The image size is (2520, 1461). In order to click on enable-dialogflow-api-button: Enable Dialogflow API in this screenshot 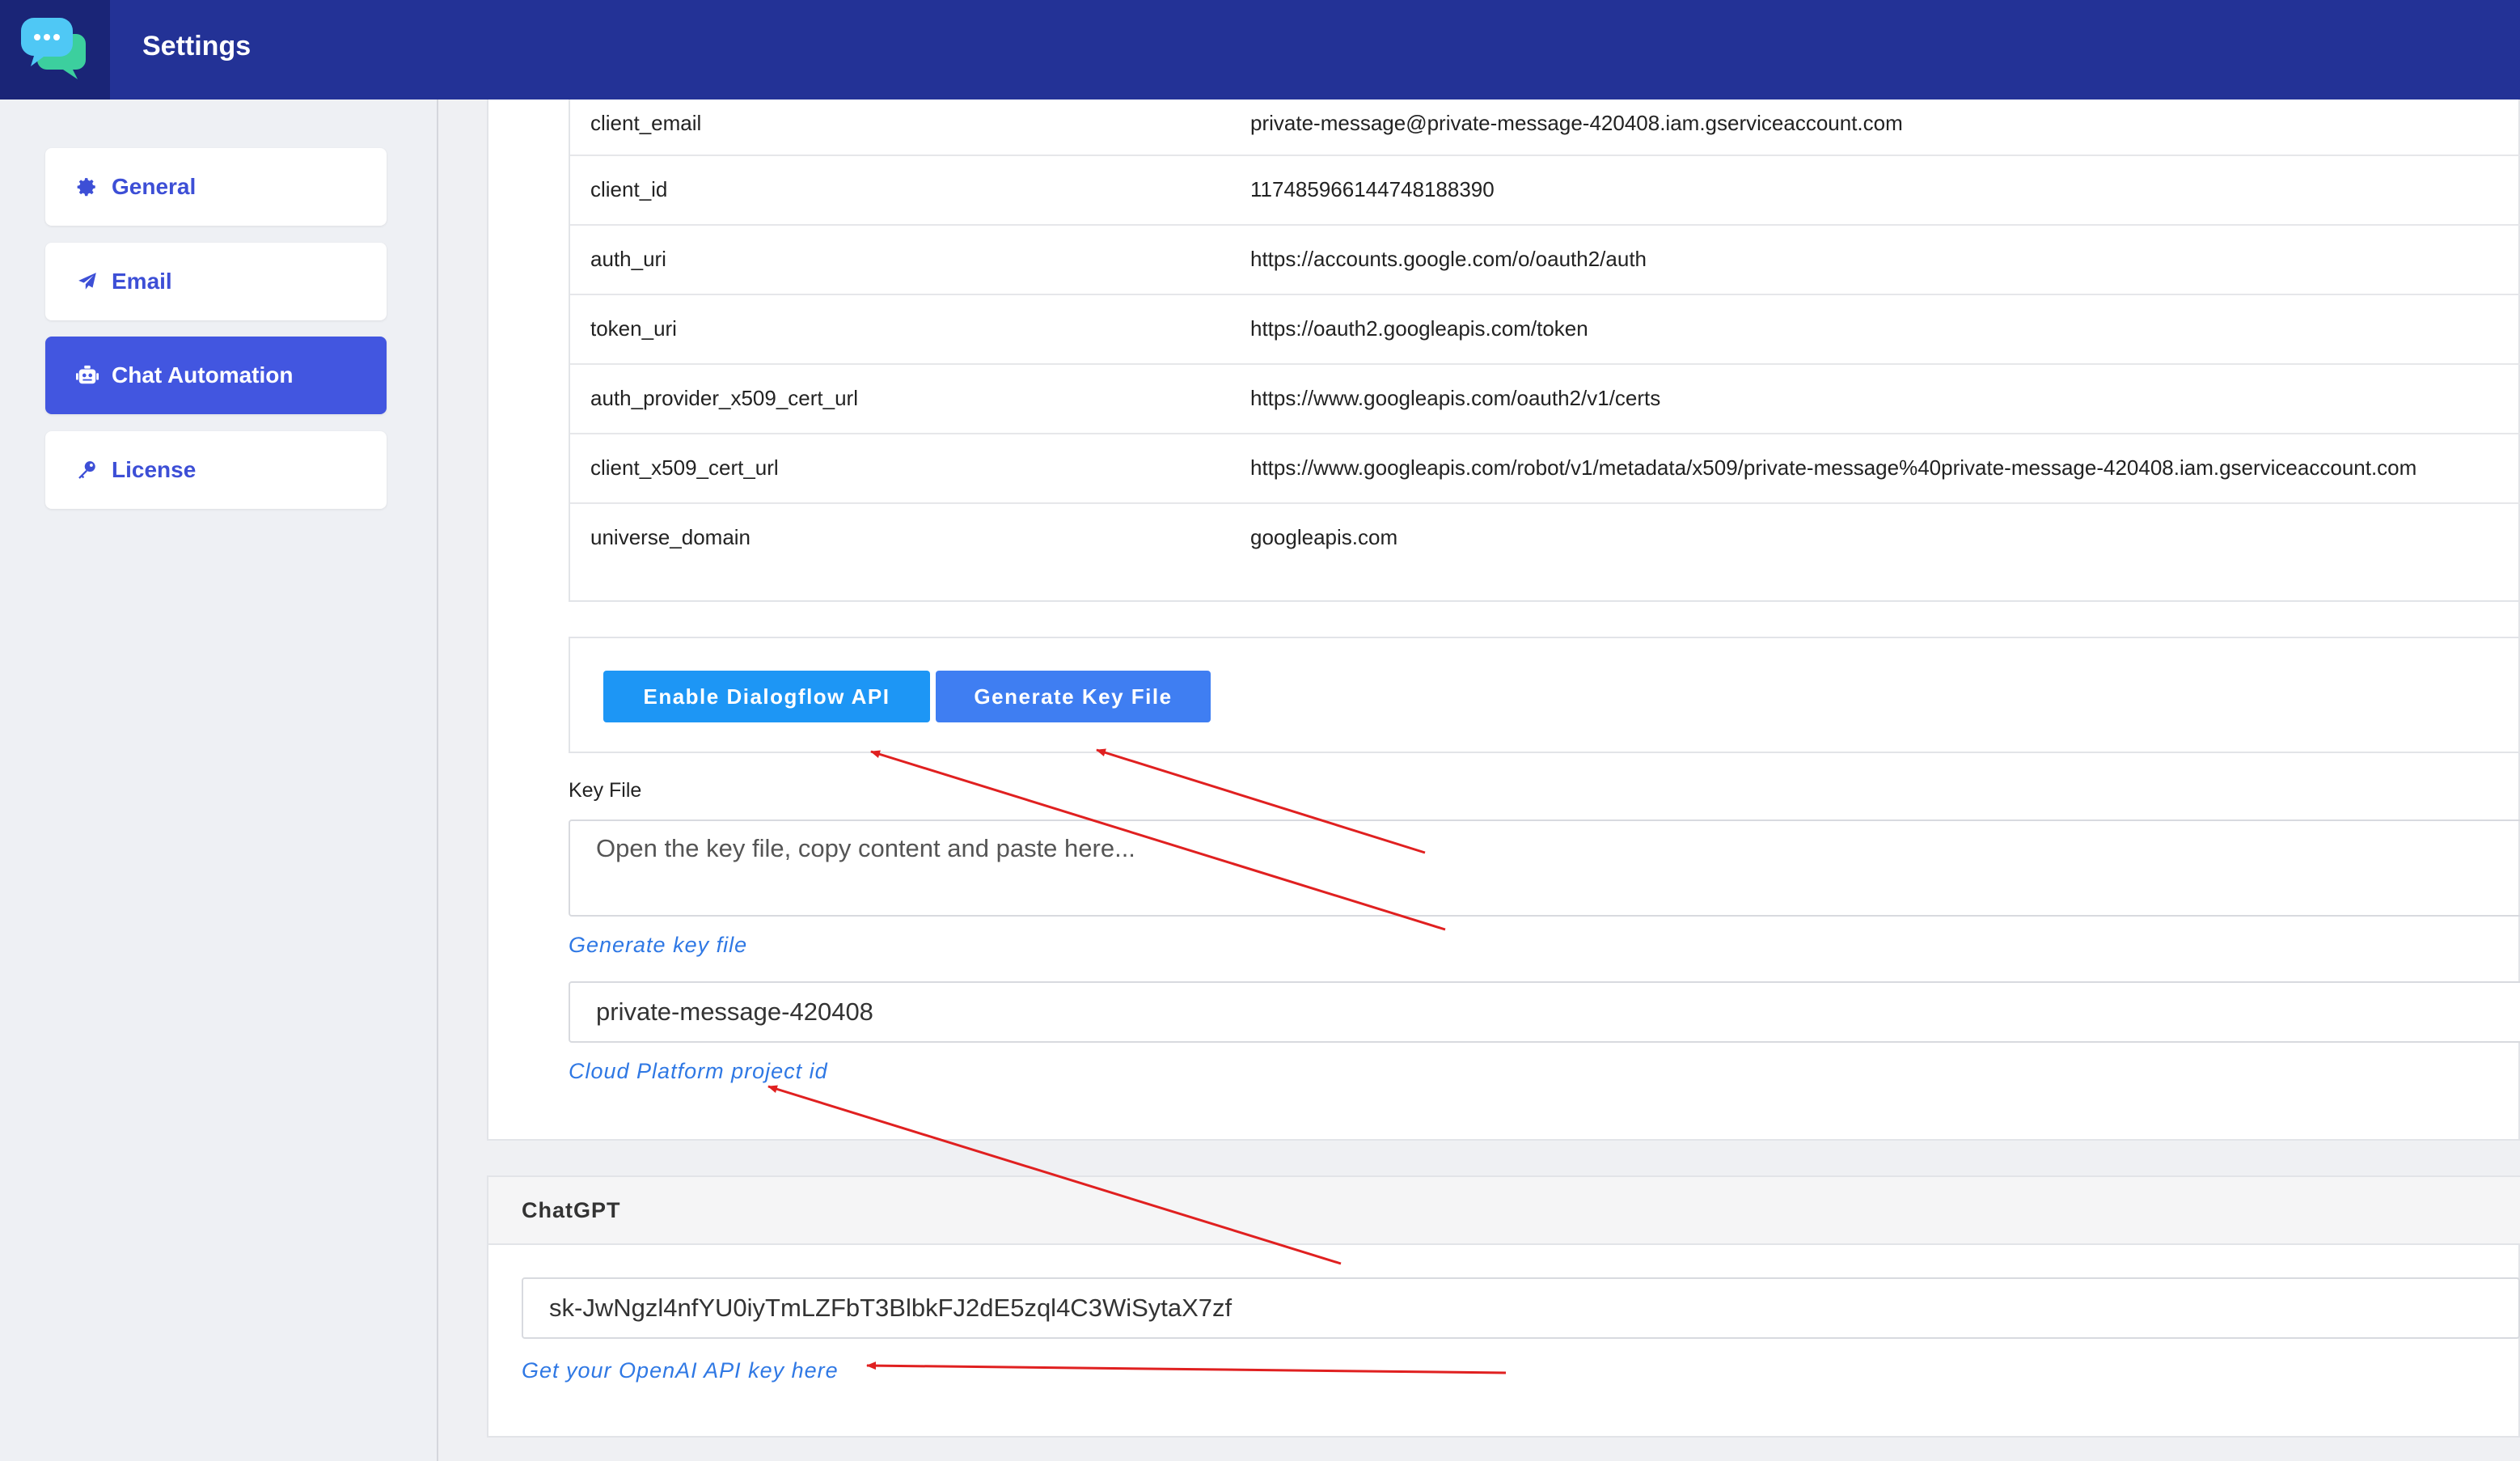, I will do `click(766, 696)`.